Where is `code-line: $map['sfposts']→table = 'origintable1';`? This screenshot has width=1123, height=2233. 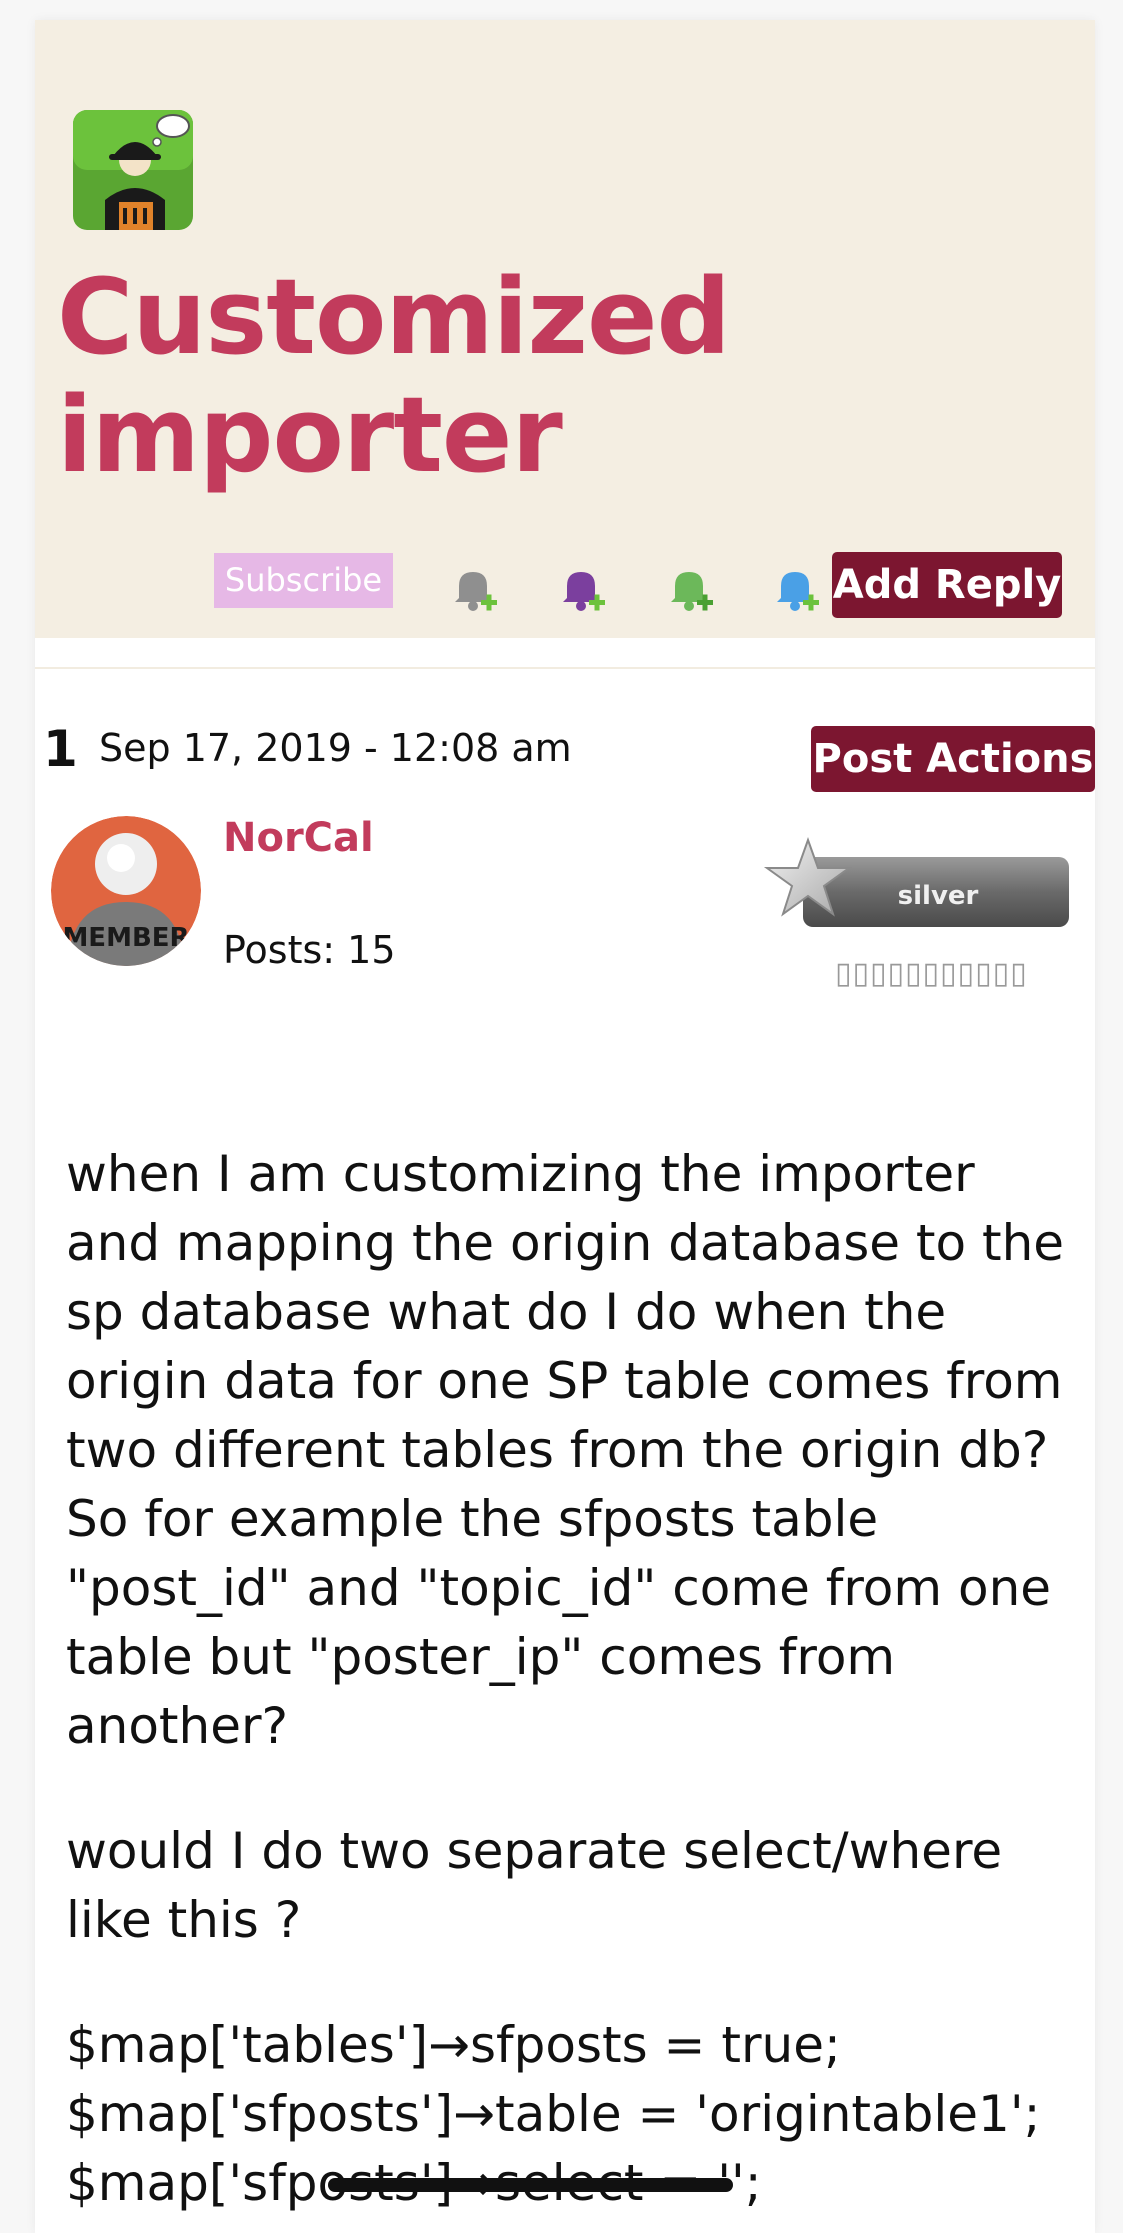 code-line: $map['sfposts']→table = 'origintable1'; is located at coordinates (553, 2114).